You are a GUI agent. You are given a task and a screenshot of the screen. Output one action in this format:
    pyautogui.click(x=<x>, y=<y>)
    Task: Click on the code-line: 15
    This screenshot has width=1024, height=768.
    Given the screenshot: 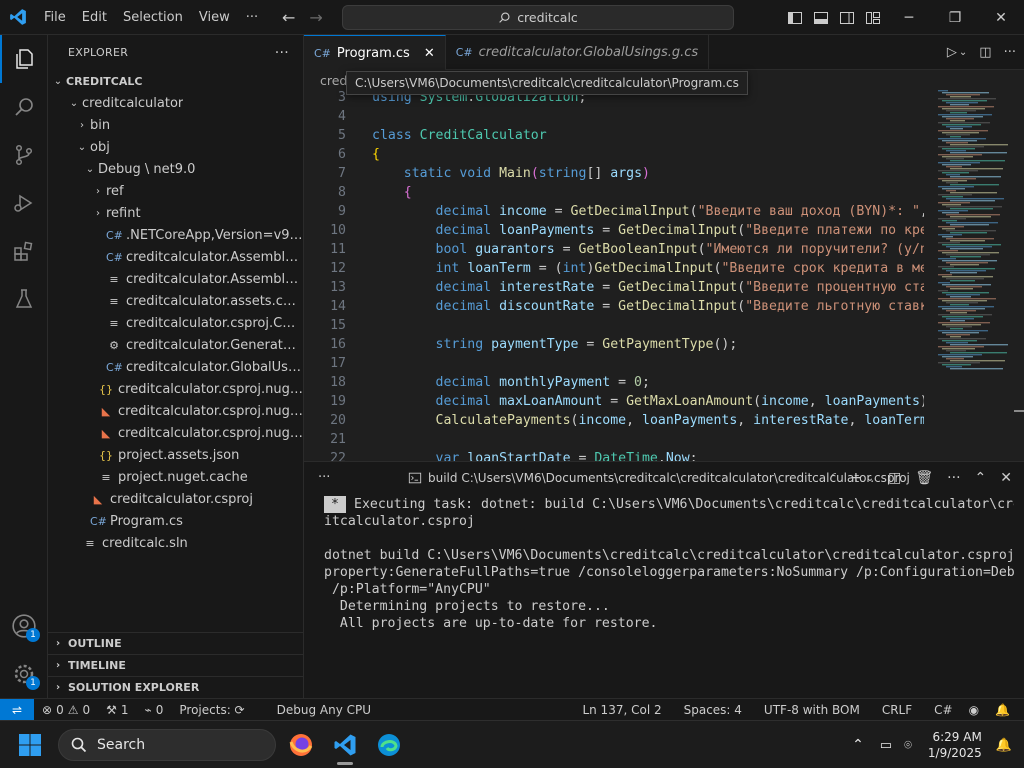 What is the action you would take?
    pyautogui.click(x=614, y=325)
    